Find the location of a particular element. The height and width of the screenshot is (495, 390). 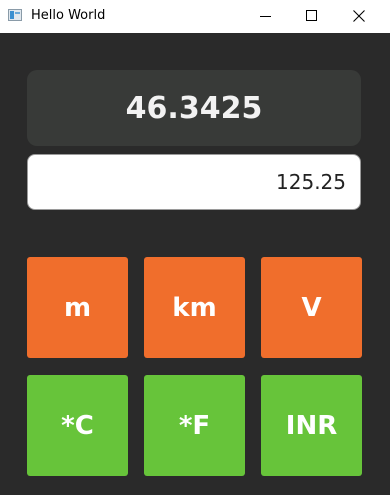

maximize-button is located at coordinates (312, 16).